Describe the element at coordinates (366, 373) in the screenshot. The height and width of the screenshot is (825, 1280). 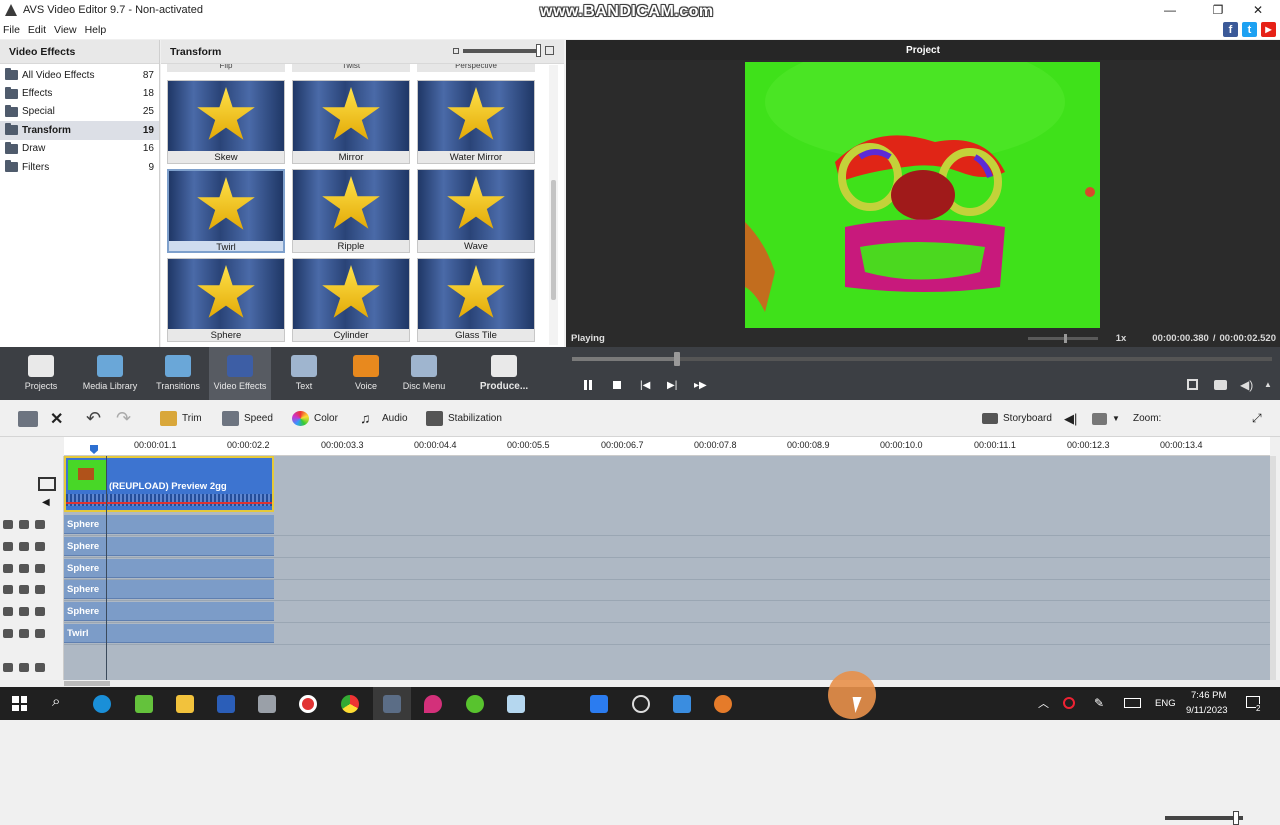
I see `voice-button: Voice` at that location.